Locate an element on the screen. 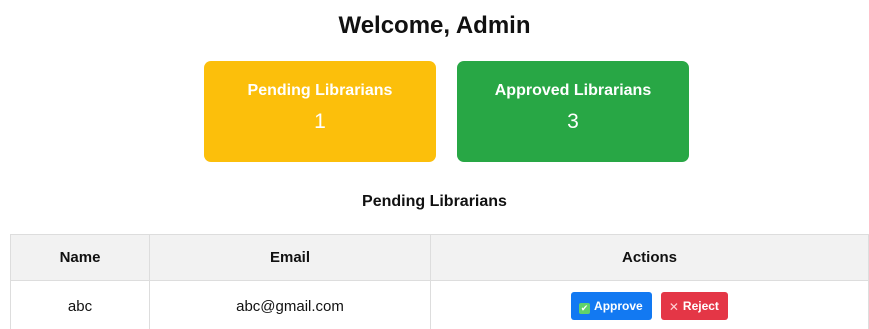 The height and width of the screenshot is (329, 869). pending-librarians-card: Pending Librarians 1 is located at coordinates (320, 111).